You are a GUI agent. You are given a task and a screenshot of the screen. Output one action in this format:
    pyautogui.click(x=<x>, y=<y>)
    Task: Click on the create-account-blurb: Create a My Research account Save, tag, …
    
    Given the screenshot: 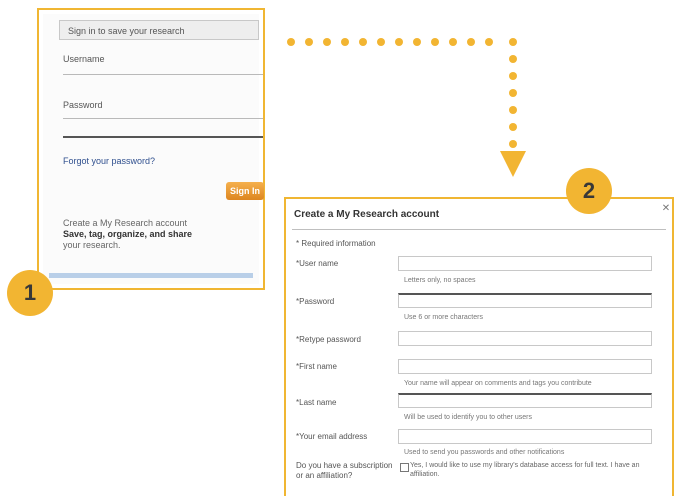 What is the action you would take?
    pyautogui.click(x=163, y=234)
    